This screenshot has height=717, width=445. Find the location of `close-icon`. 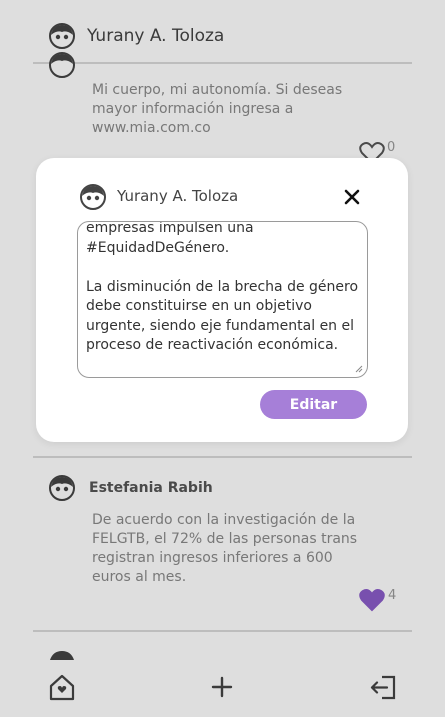

close-icon is located at coordinates (352, 197).